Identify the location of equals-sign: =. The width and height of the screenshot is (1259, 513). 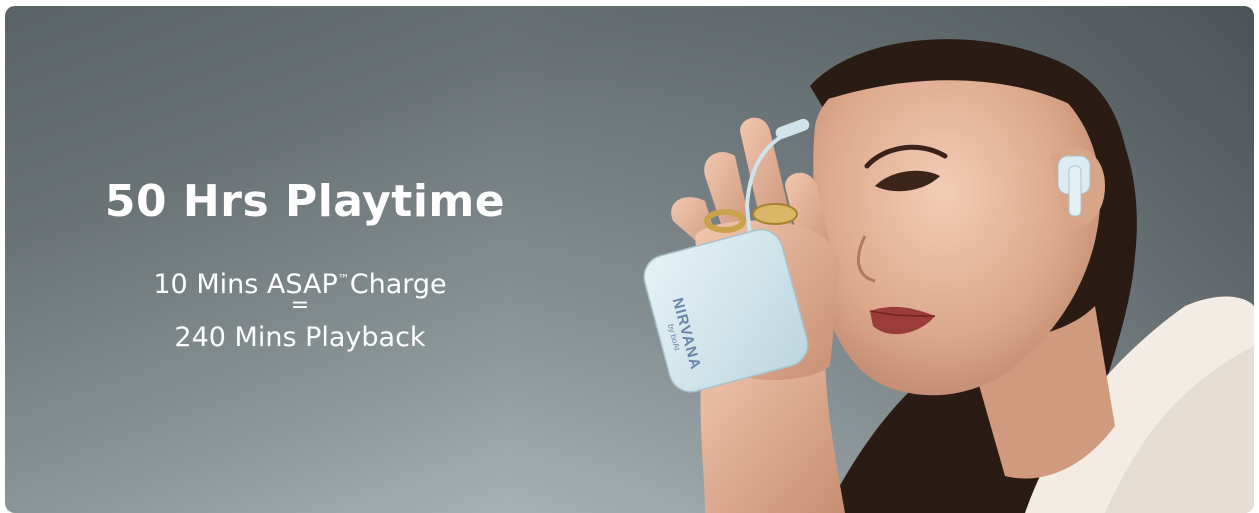
(300, 305).